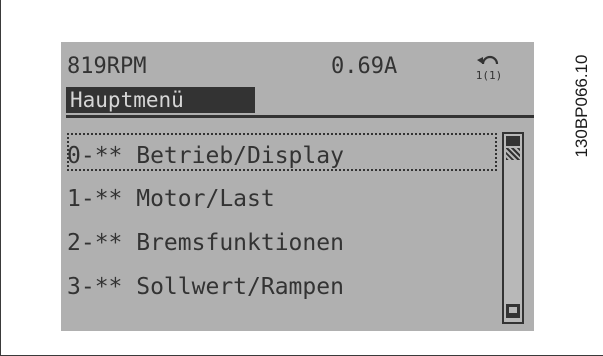 Image resolution: width=603 pixels, height=356 pixels. Describe the element at coordinates (300, 116) in the screenshot. I see `title-divider` at that location.